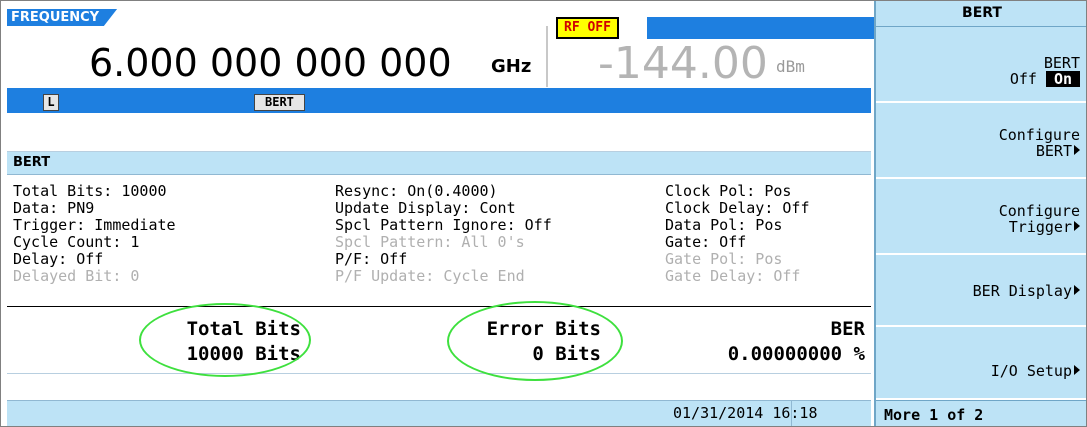 The width and height of the screenshot is (1087, 427). Describe the element at coordinates (443, 225) in the screenshot. I see `param-line: Spcl Pattern Ignore: Off` at that location.